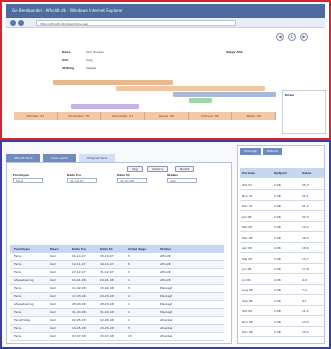 The height and width of the screenshot is (349, 331). I want to click on right-table-row: Mar 08 2,08 16,5, so click(282, 238).